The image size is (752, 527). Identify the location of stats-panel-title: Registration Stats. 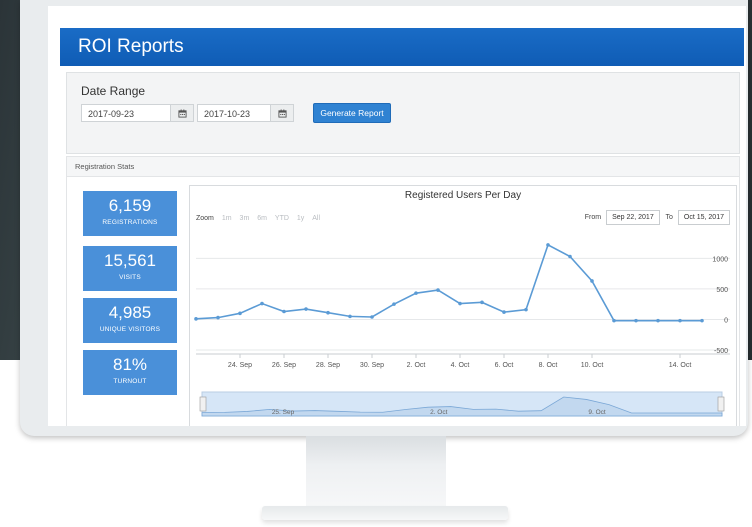
(403, 167).